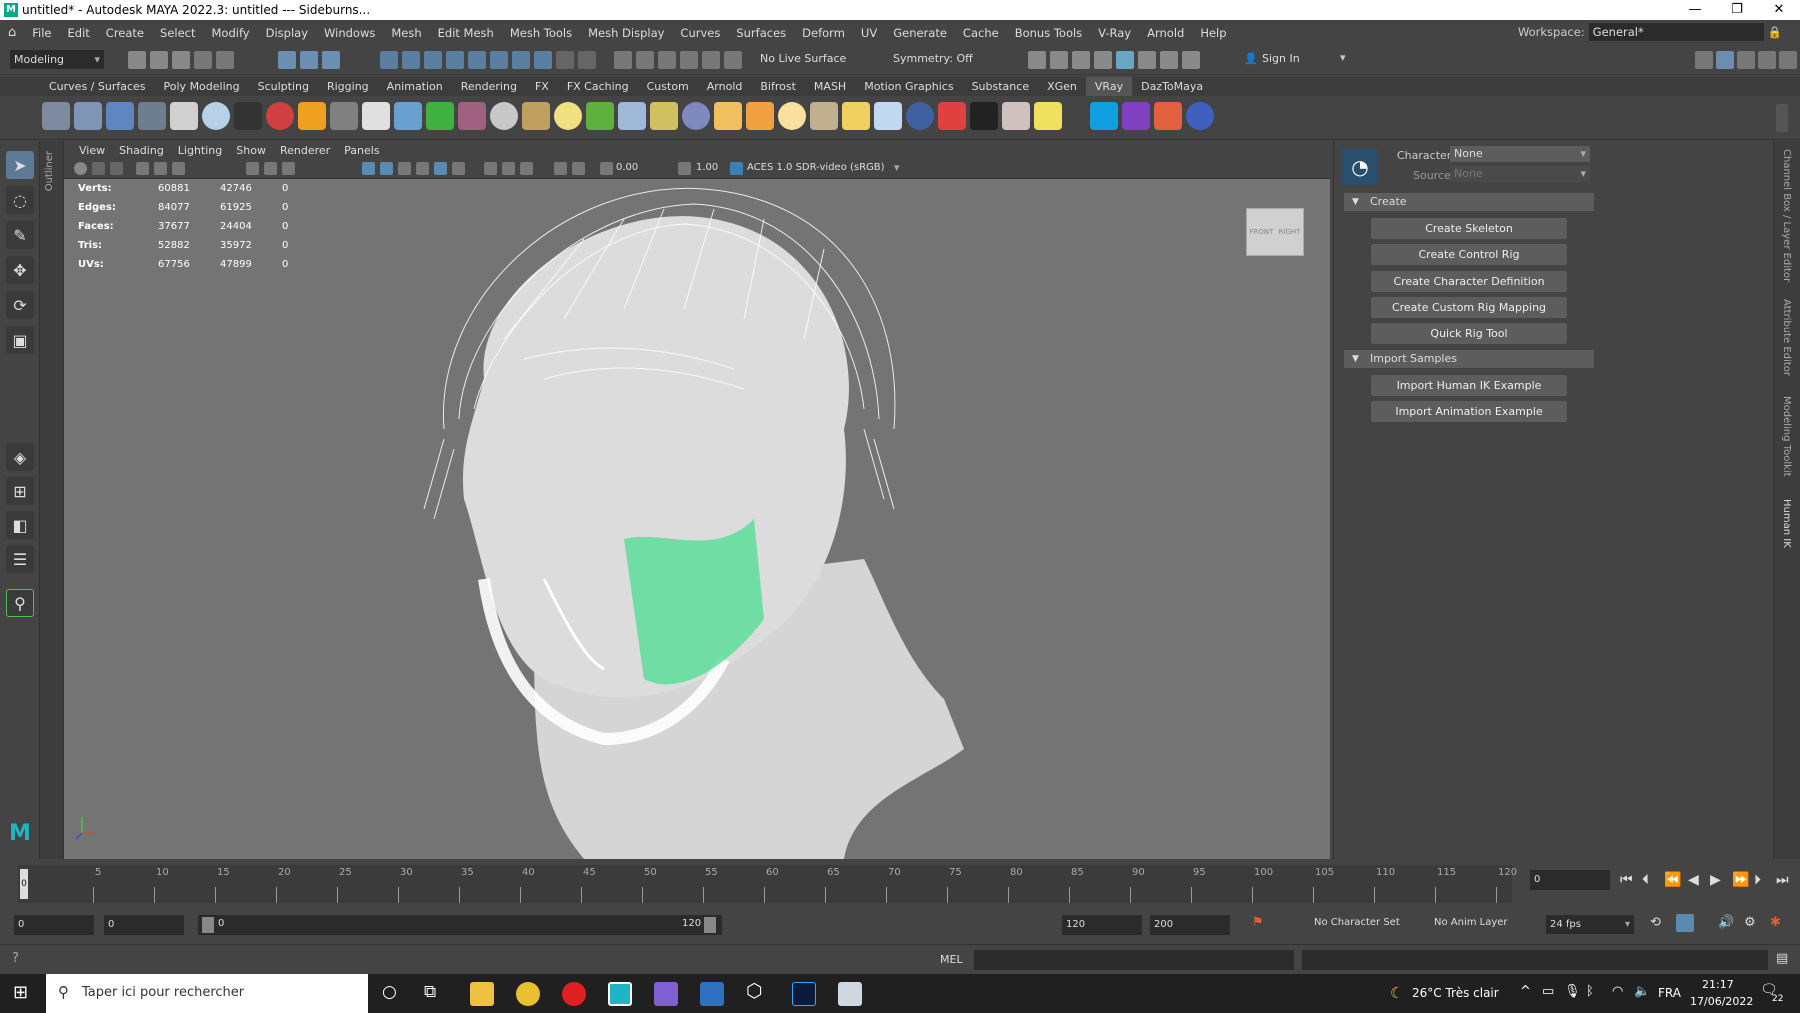 The height and width of the screenshot is (1013, 1800). What do you see at coordinates (521, 60) in the screenshot?
I see `snap-vertex-icon` at bounding box center [521, 60].